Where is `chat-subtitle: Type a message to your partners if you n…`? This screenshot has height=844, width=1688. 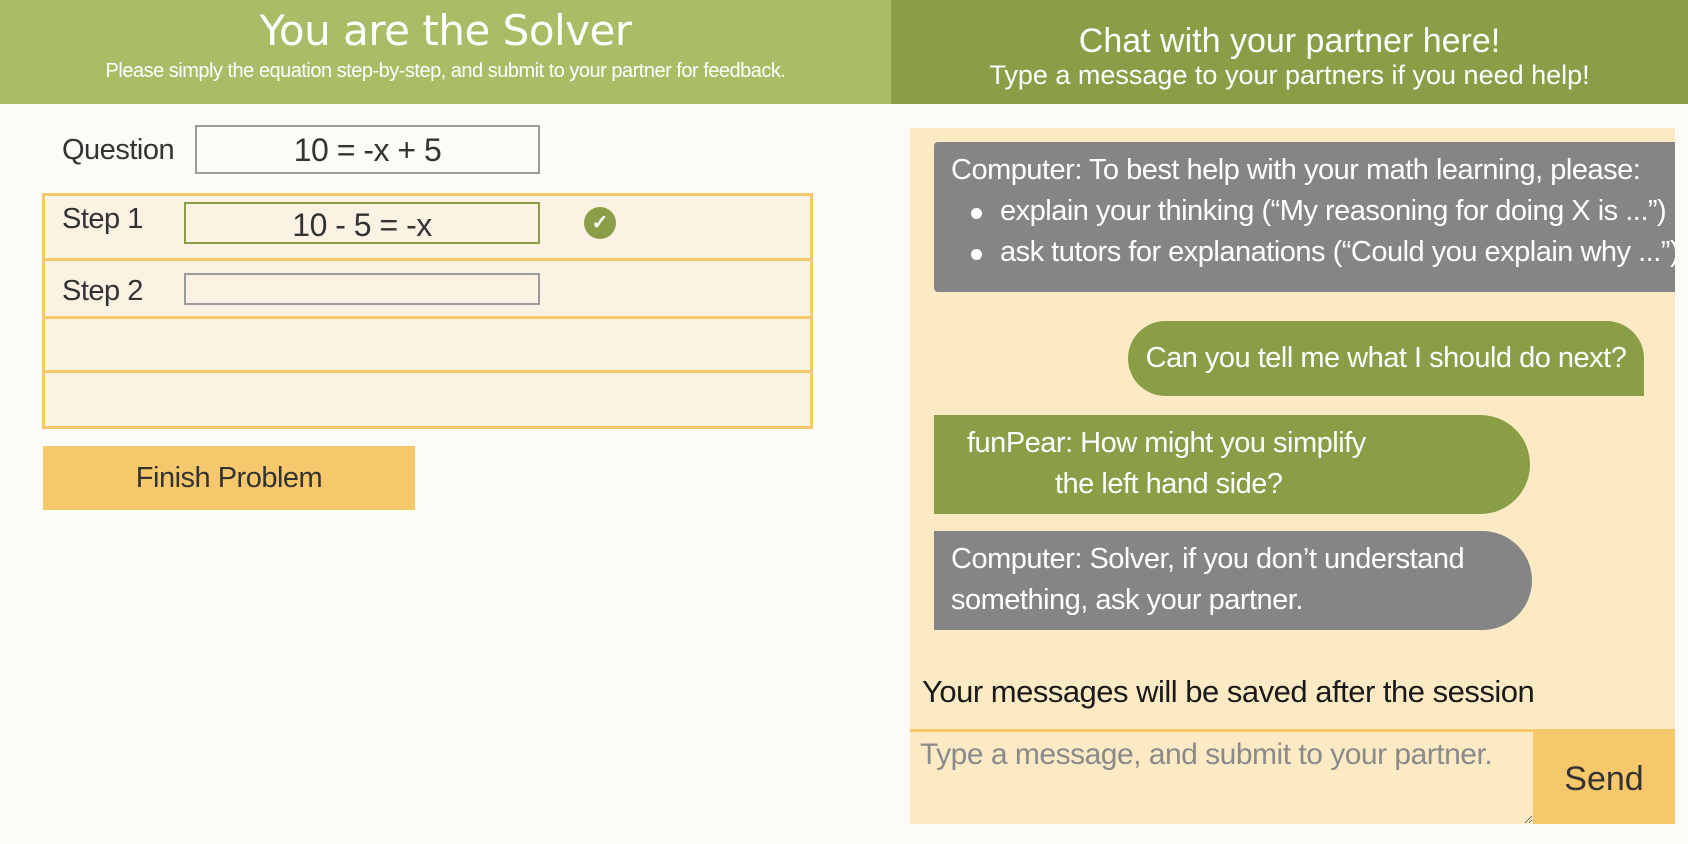 chat-subtitle: Type a message to your partners if you n… is located at coordinates (1289, 75).